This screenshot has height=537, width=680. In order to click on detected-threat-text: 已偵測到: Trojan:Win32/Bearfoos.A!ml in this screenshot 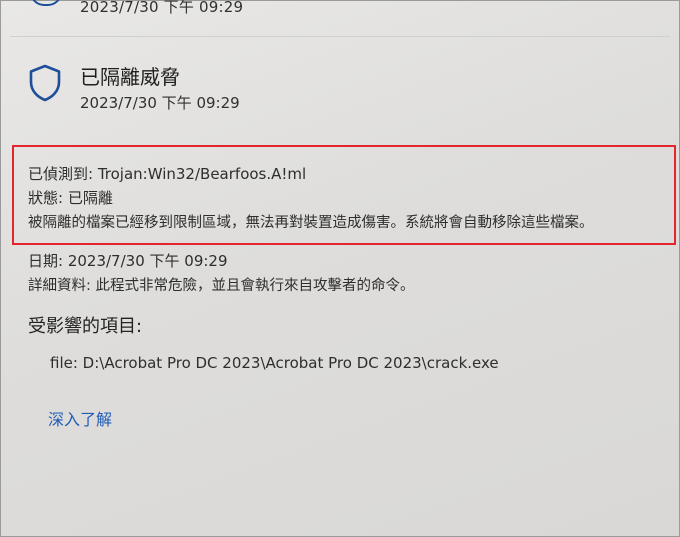, I will do `click(167, 174)`.